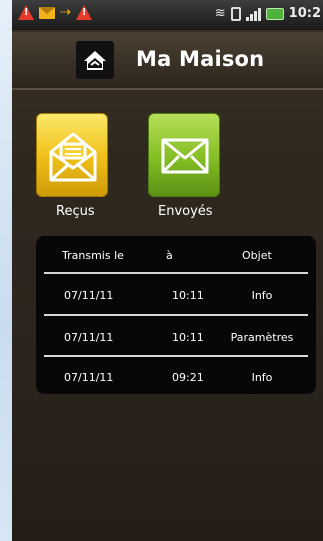 This screenshot has width=323, height=541. What do you see at coordinates (257, 255) in the screenshot?
I see `header-subject: Objet` at bounding box center [257, 255].